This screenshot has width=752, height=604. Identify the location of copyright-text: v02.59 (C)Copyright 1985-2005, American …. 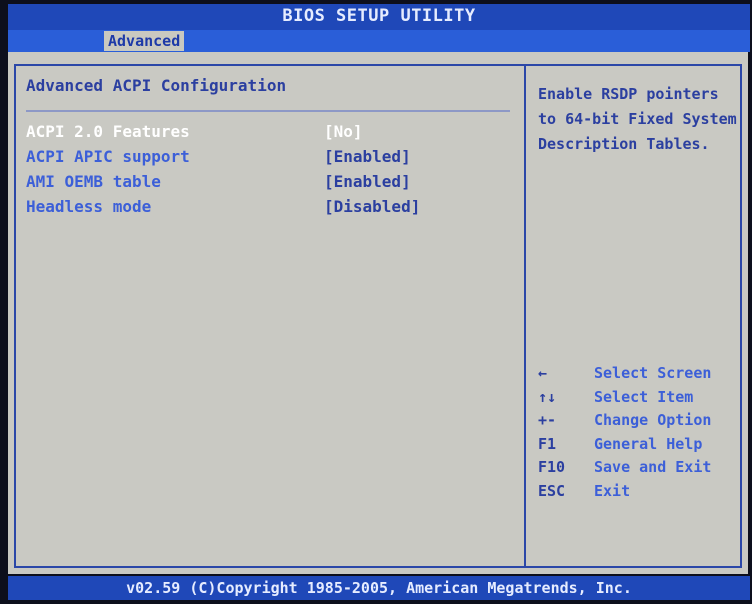
(379, 588).